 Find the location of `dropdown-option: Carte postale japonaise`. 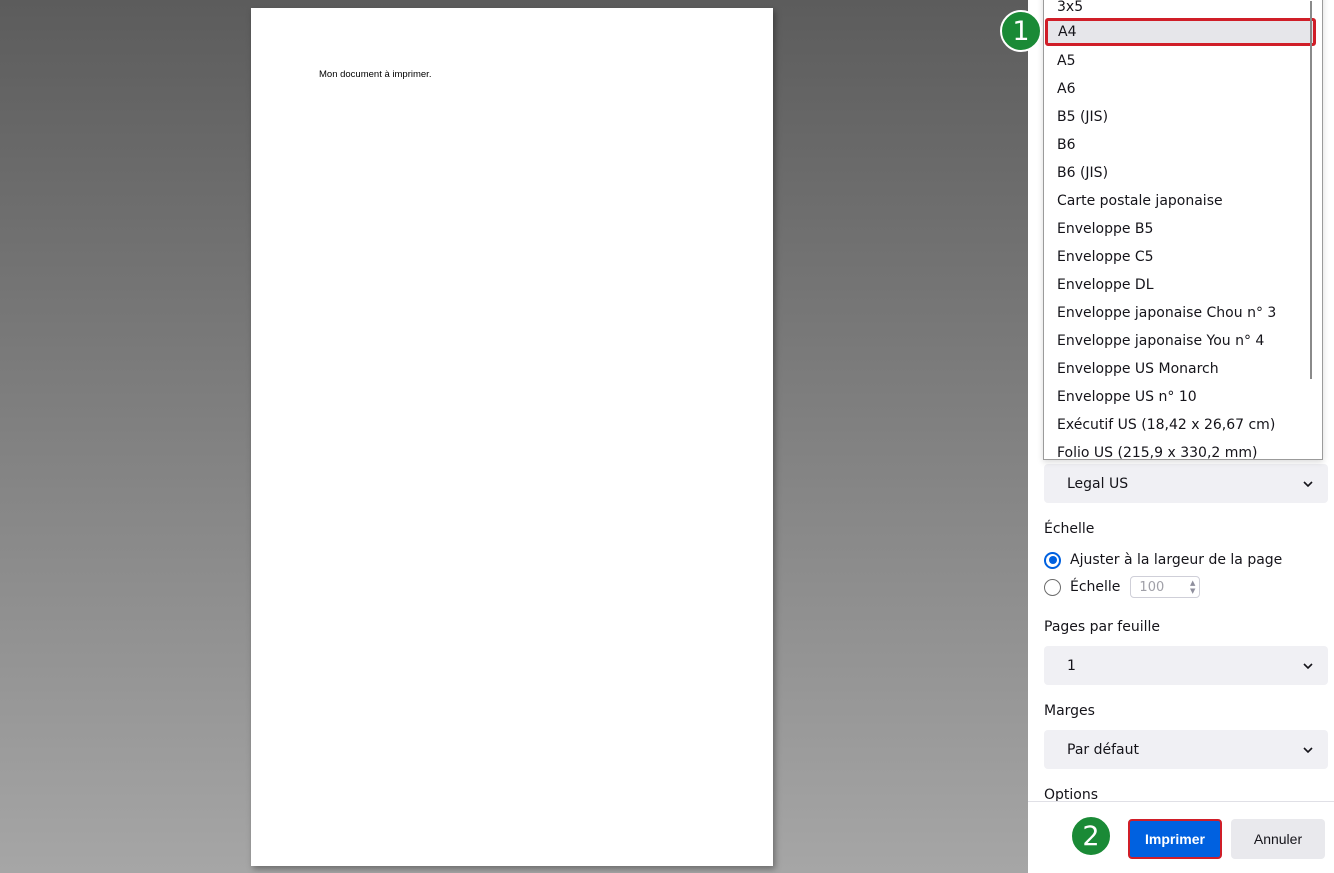

dropdown-option: Carte postale japonaise is located at coordinates (1176, 201).